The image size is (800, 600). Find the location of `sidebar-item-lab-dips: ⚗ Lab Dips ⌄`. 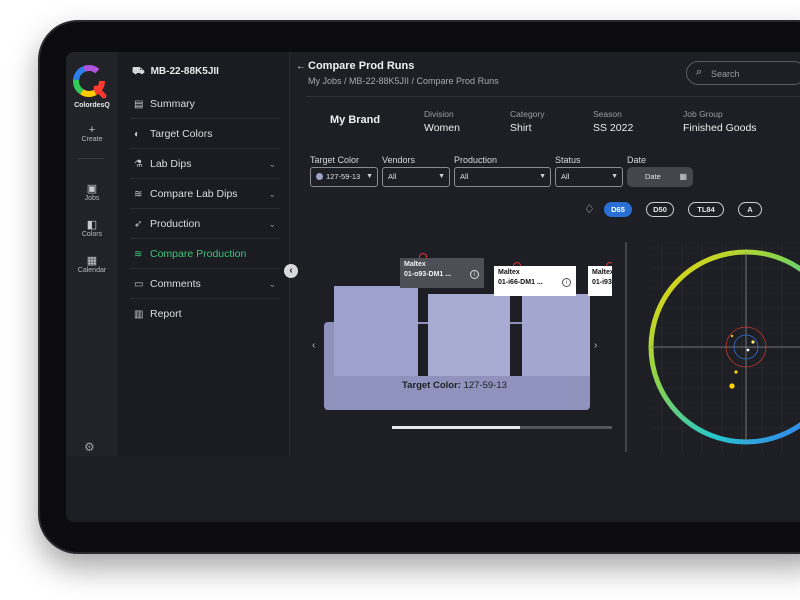

sidebar-item-lab-dips: ⚗ Lab Dips ⌄ is located at coordinates (205, 164).